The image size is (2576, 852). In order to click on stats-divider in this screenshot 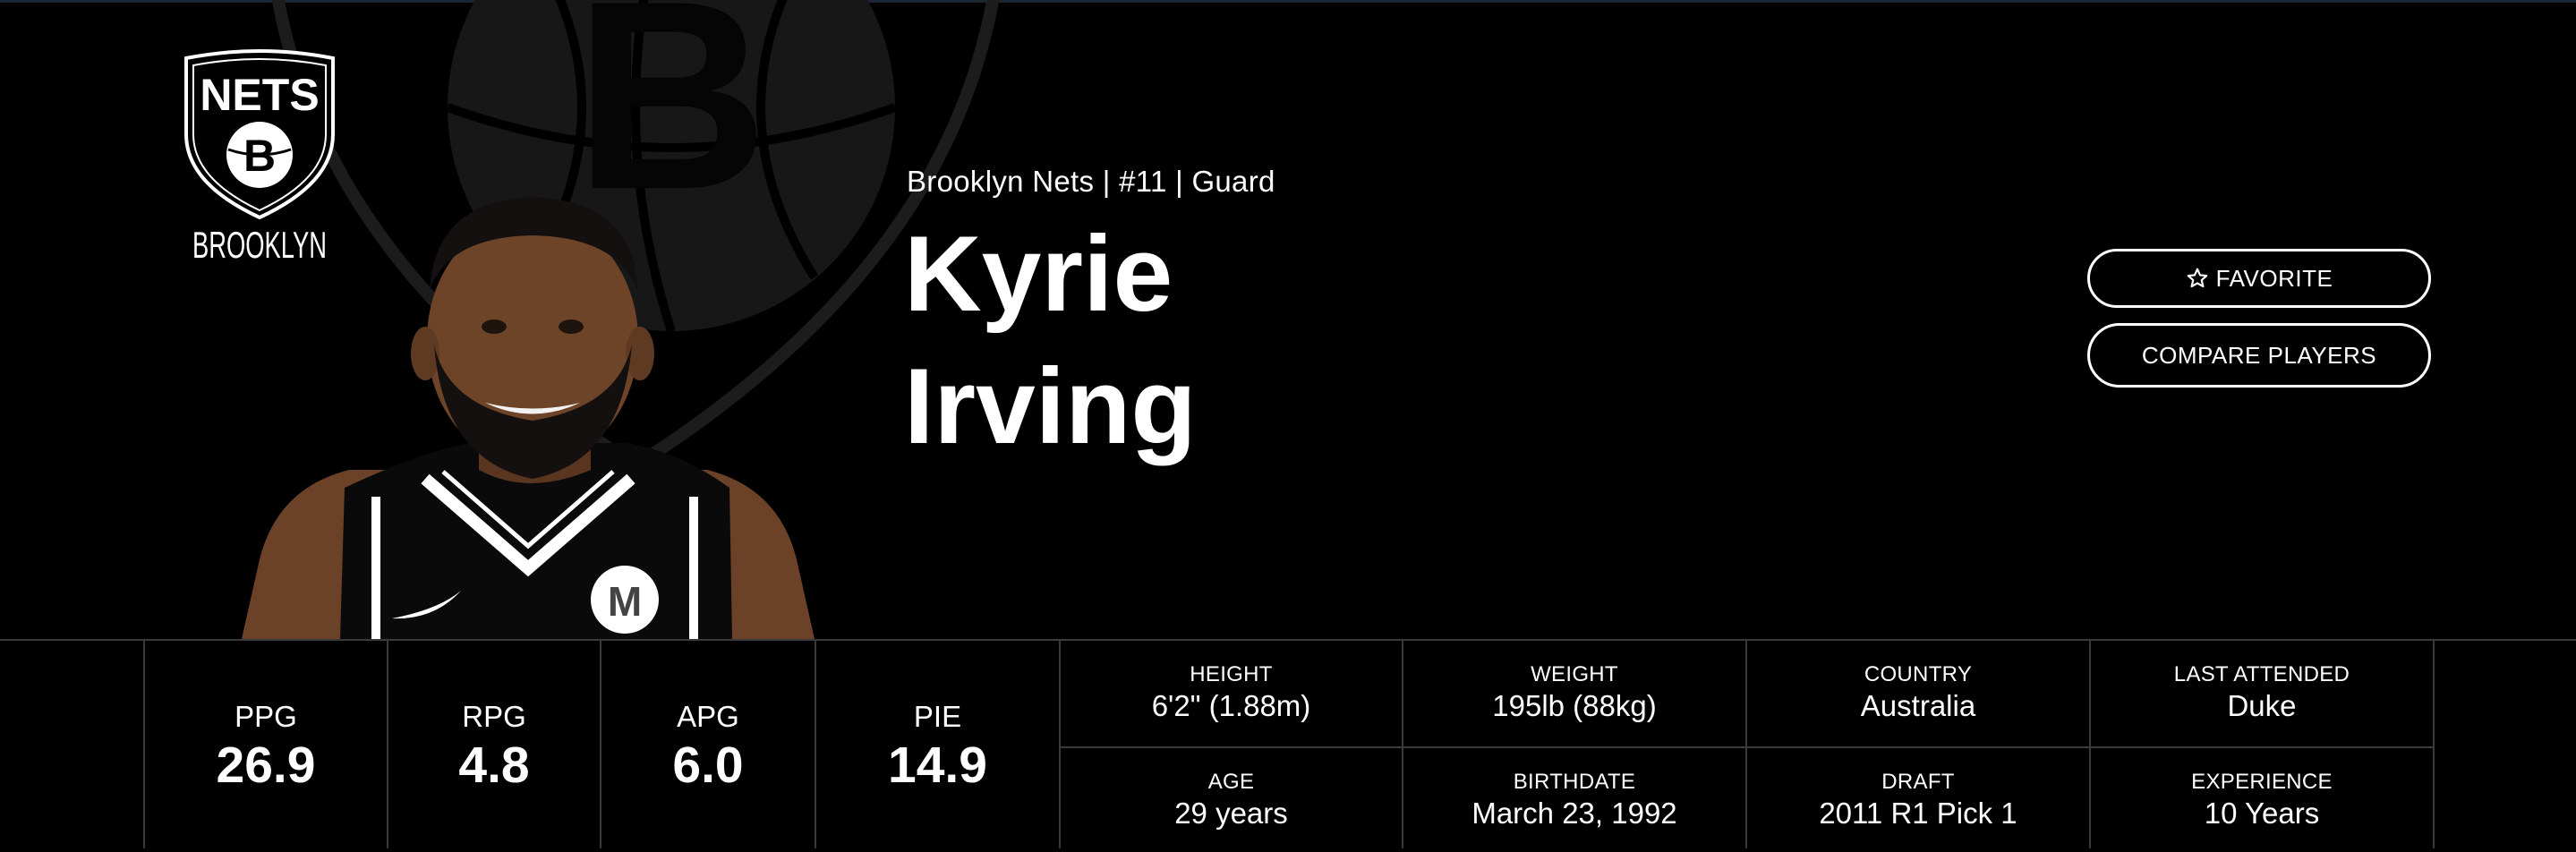, I will do `click(2434, 744)`.